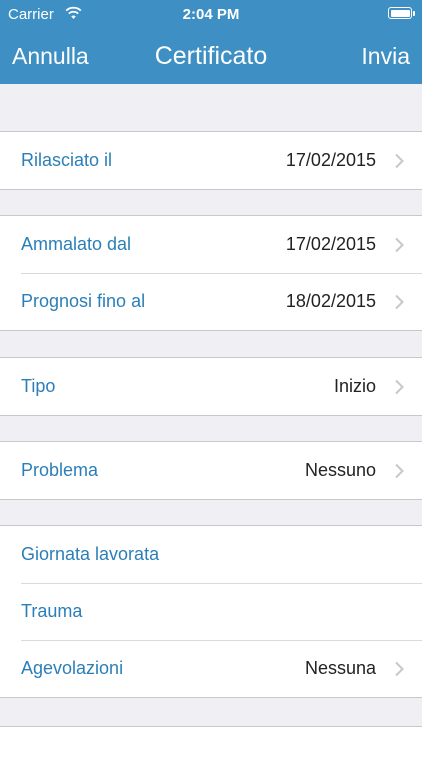 This screenshot has width=422, height=766. What do you see at coordinates (211, 244) in the screenshot?
I see `row-ill-since: Ammalato dal 17/02/2015` at bounding box center [211, 244].